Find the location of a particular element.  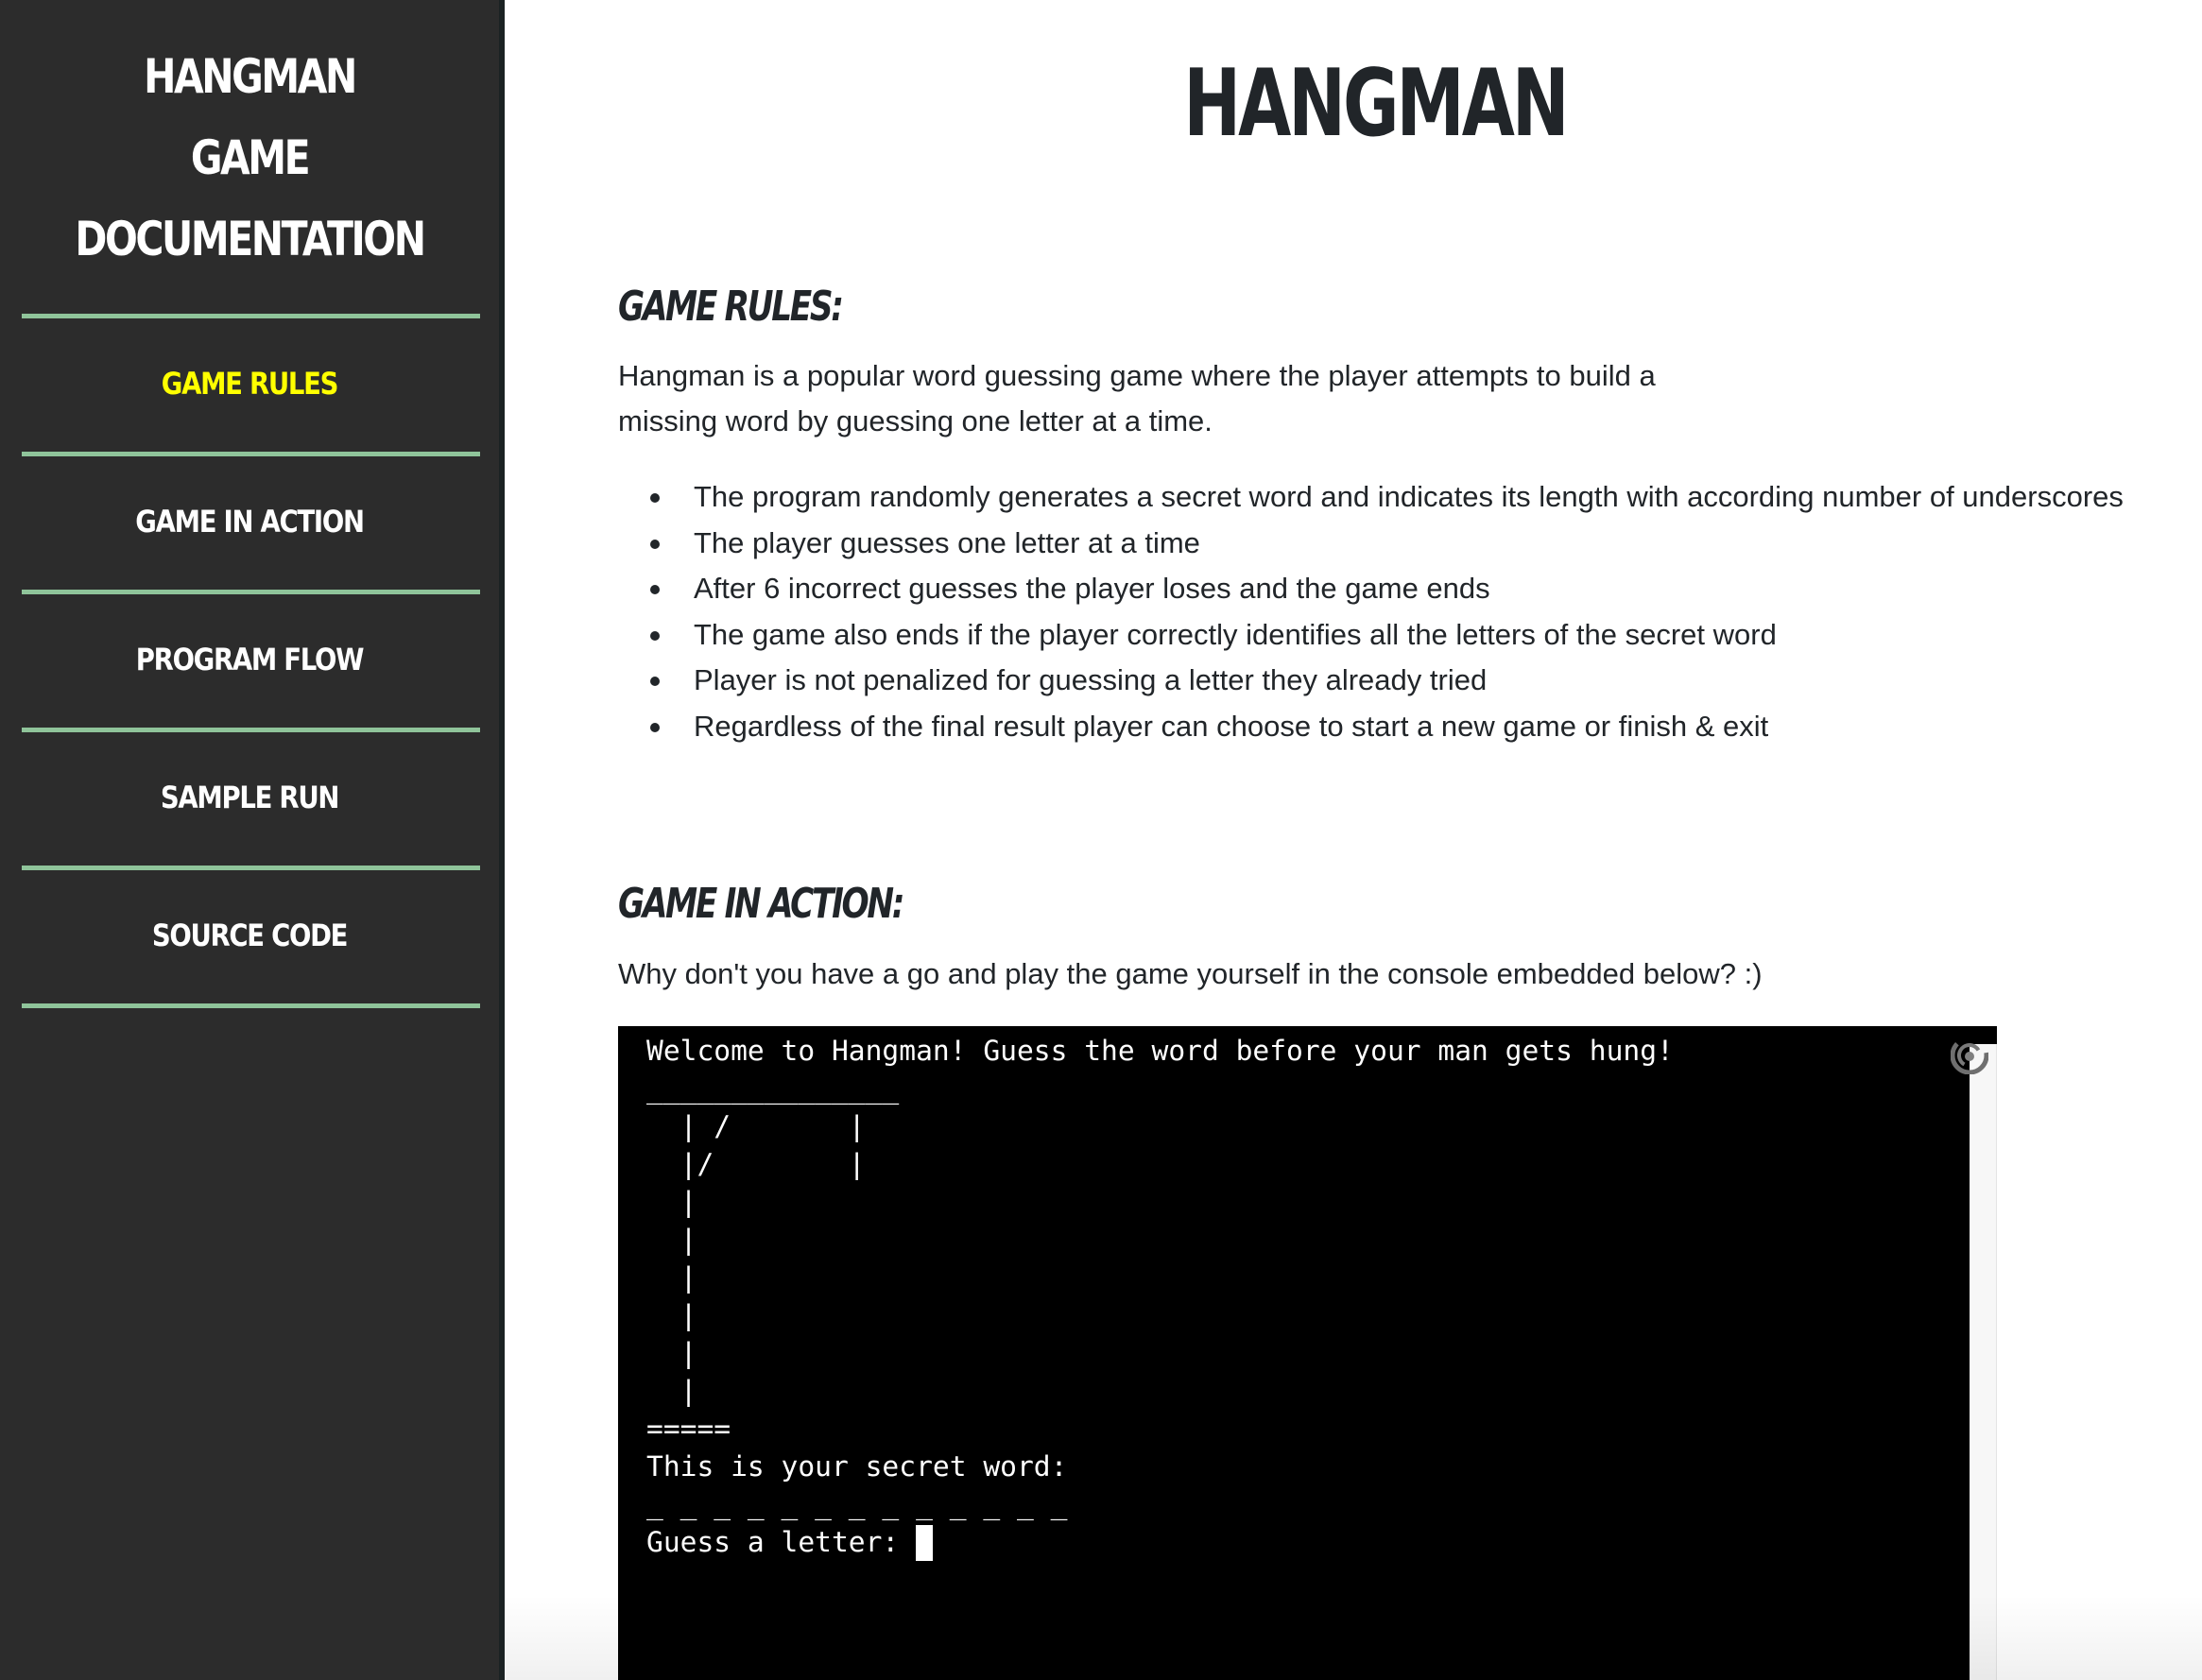

console-line: _ _ _ _ _ _ _ _ _ _ _ _ _ is located at coordinates (857, 1504).